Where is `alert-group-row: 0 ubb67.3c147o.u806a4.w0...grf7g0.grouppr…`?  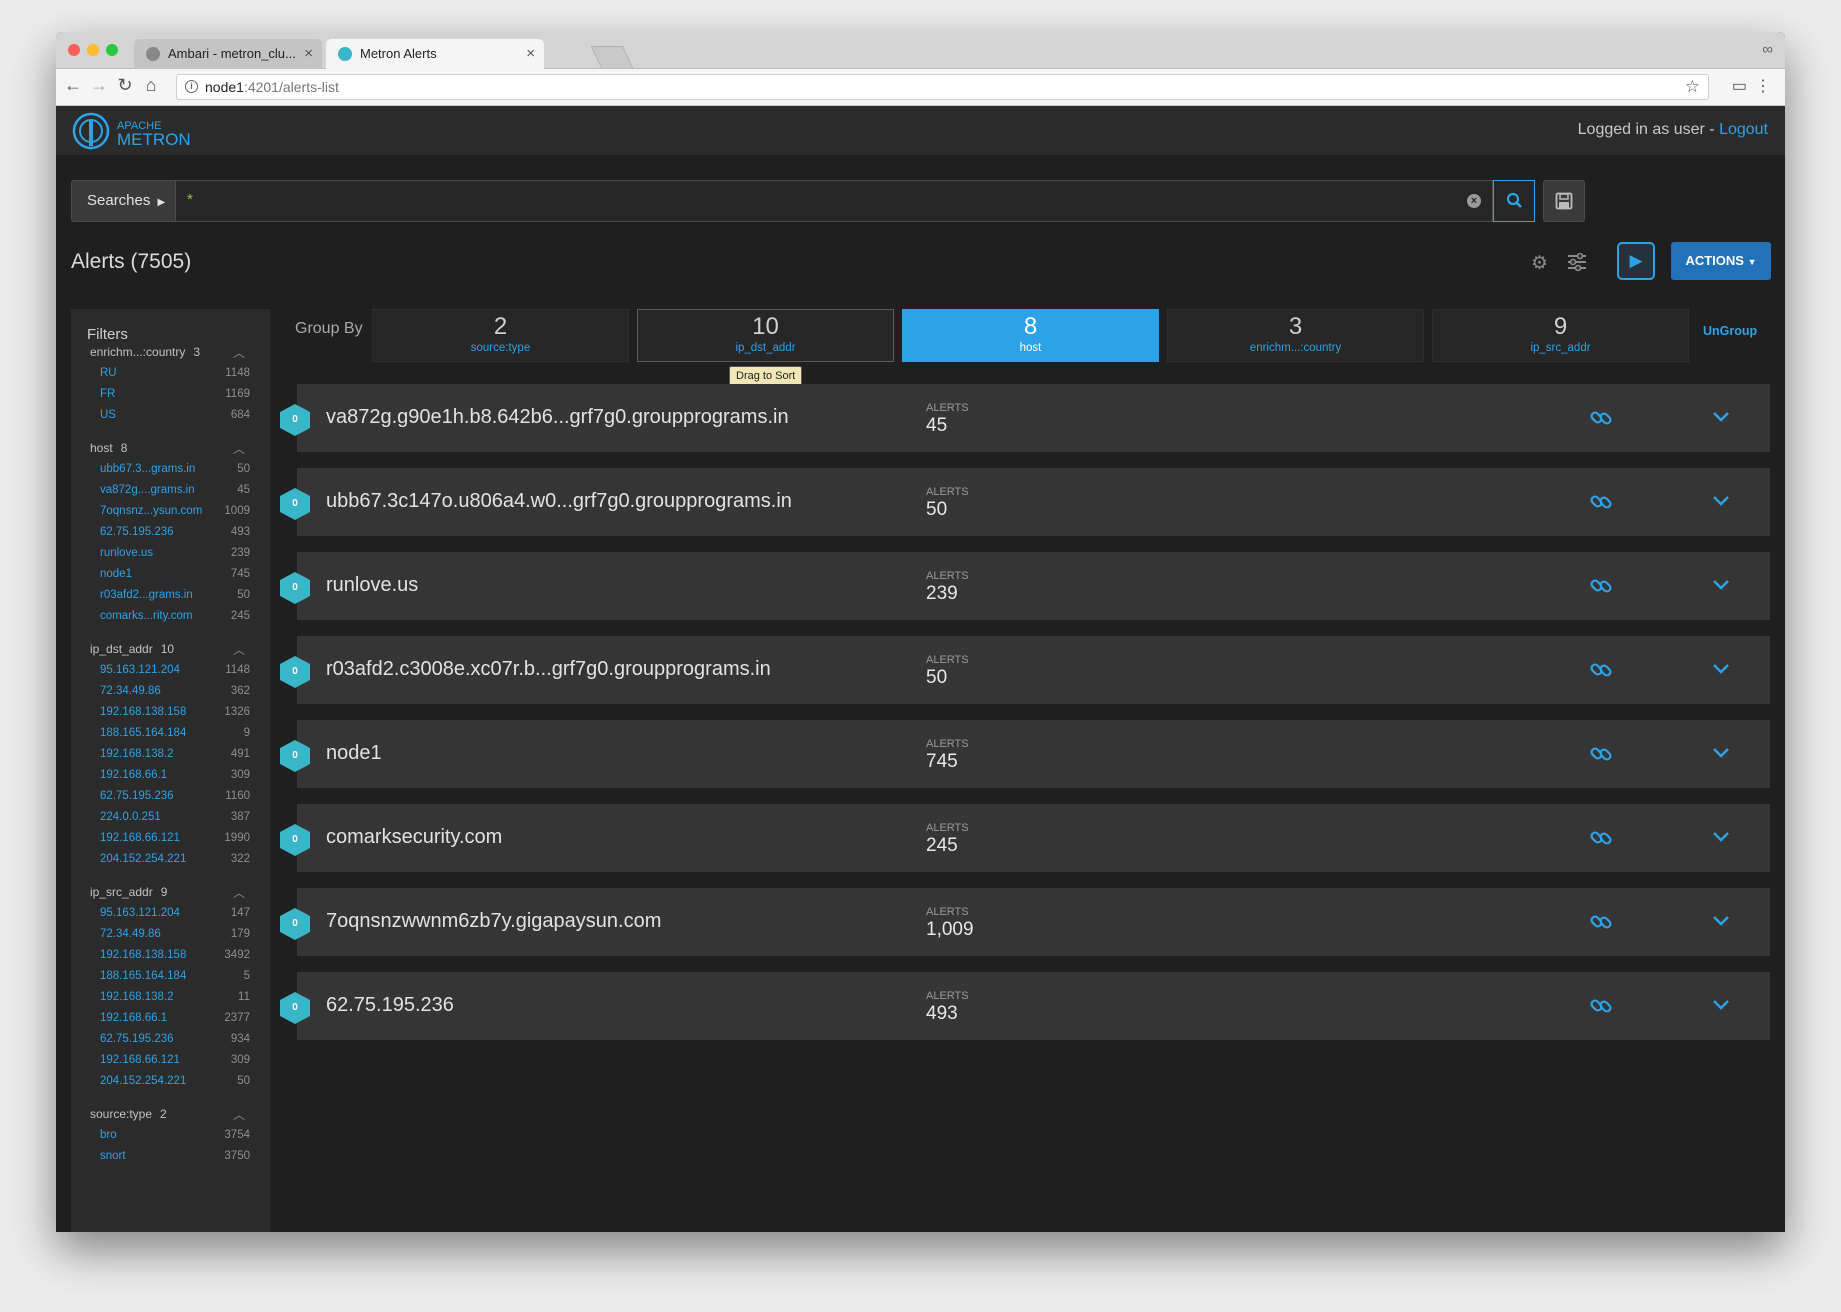 alert-group-row: 0 ubb67.3c147o.u806a4.w0...grf7g0.grouppr… is located at coordinates (1025, 502).